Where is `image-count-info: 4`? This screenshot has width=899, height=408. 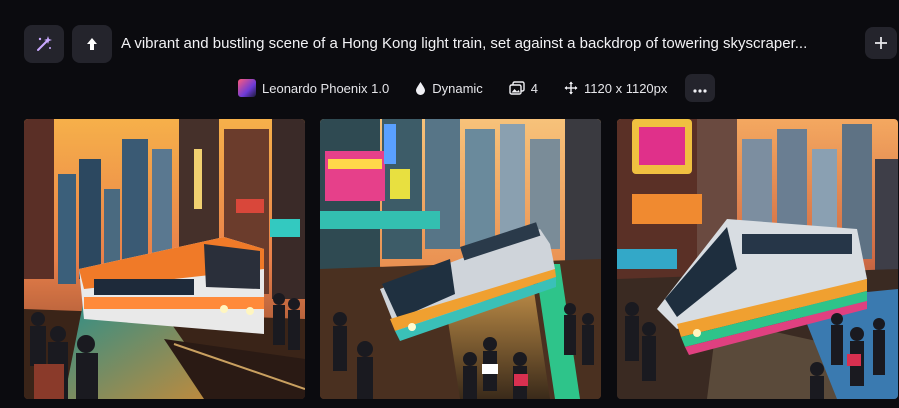 image-count-info: 4 is located at coordinates (523, 88).